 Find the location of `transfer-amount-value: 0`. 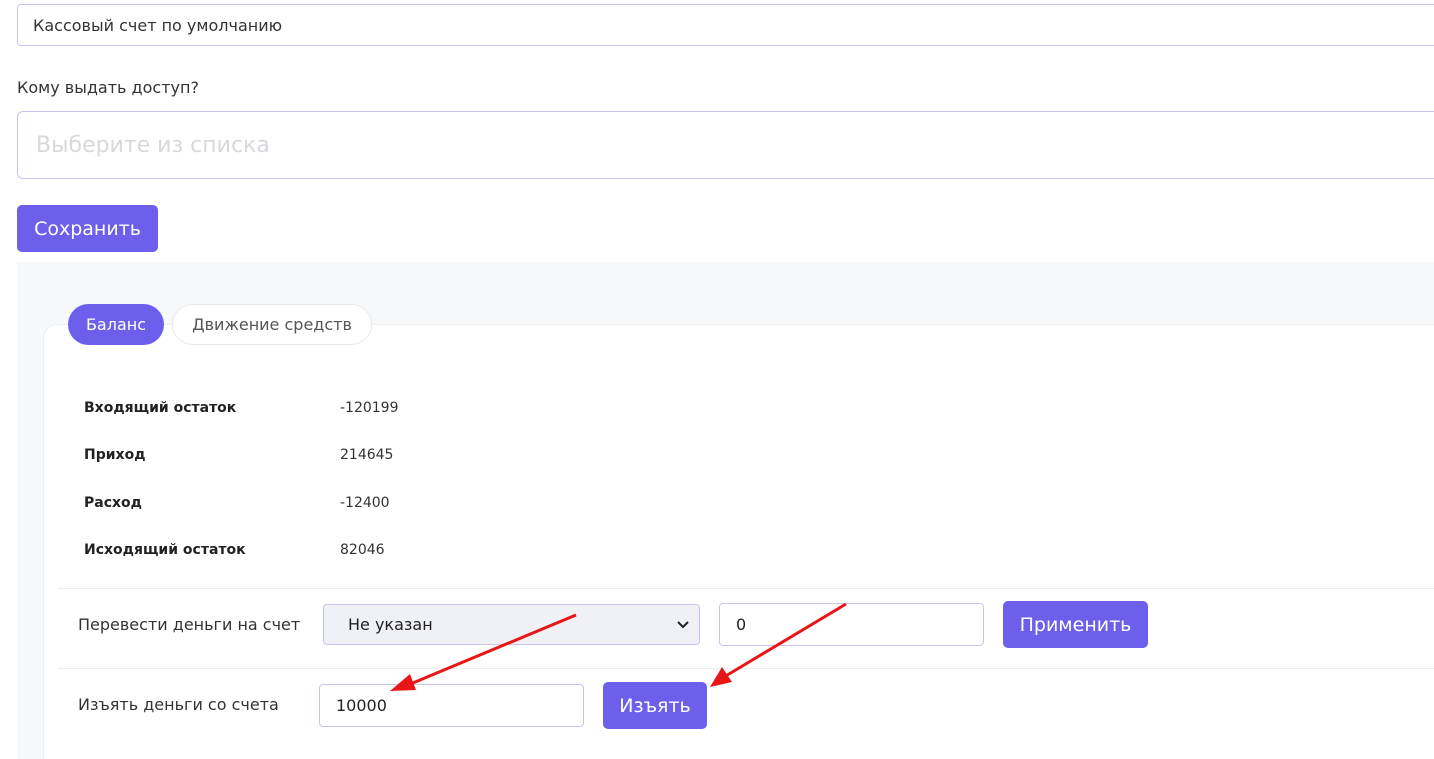

transfer-amount-value: 0 is located at coordinates (741, 624).